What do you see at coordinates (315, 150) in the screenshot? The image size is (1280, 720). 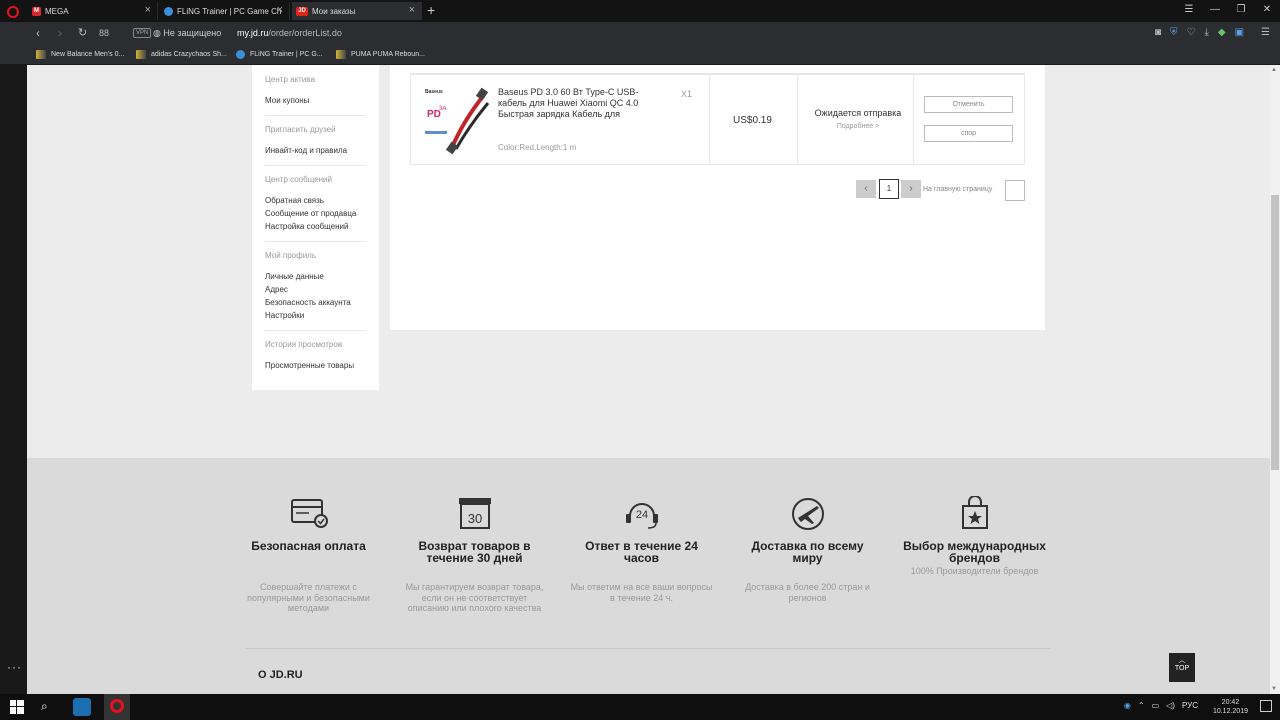 I see `menu-item-invite-code: Инвайт-код и правила` at bounding box center [315, 150].